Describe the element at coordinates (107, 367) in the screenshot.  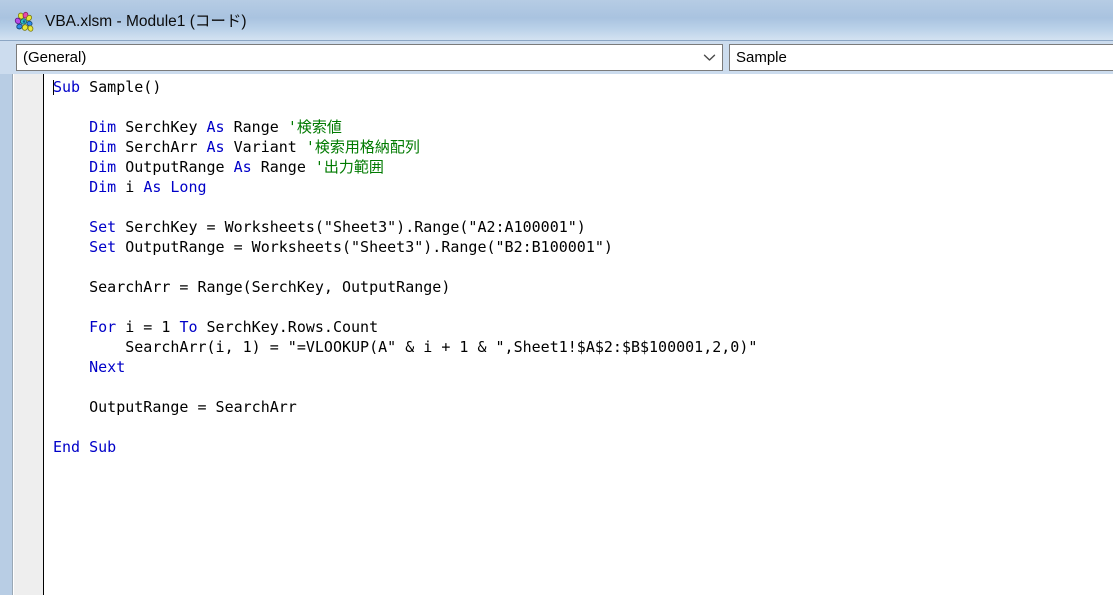
I see `code-token: Next` at that location.